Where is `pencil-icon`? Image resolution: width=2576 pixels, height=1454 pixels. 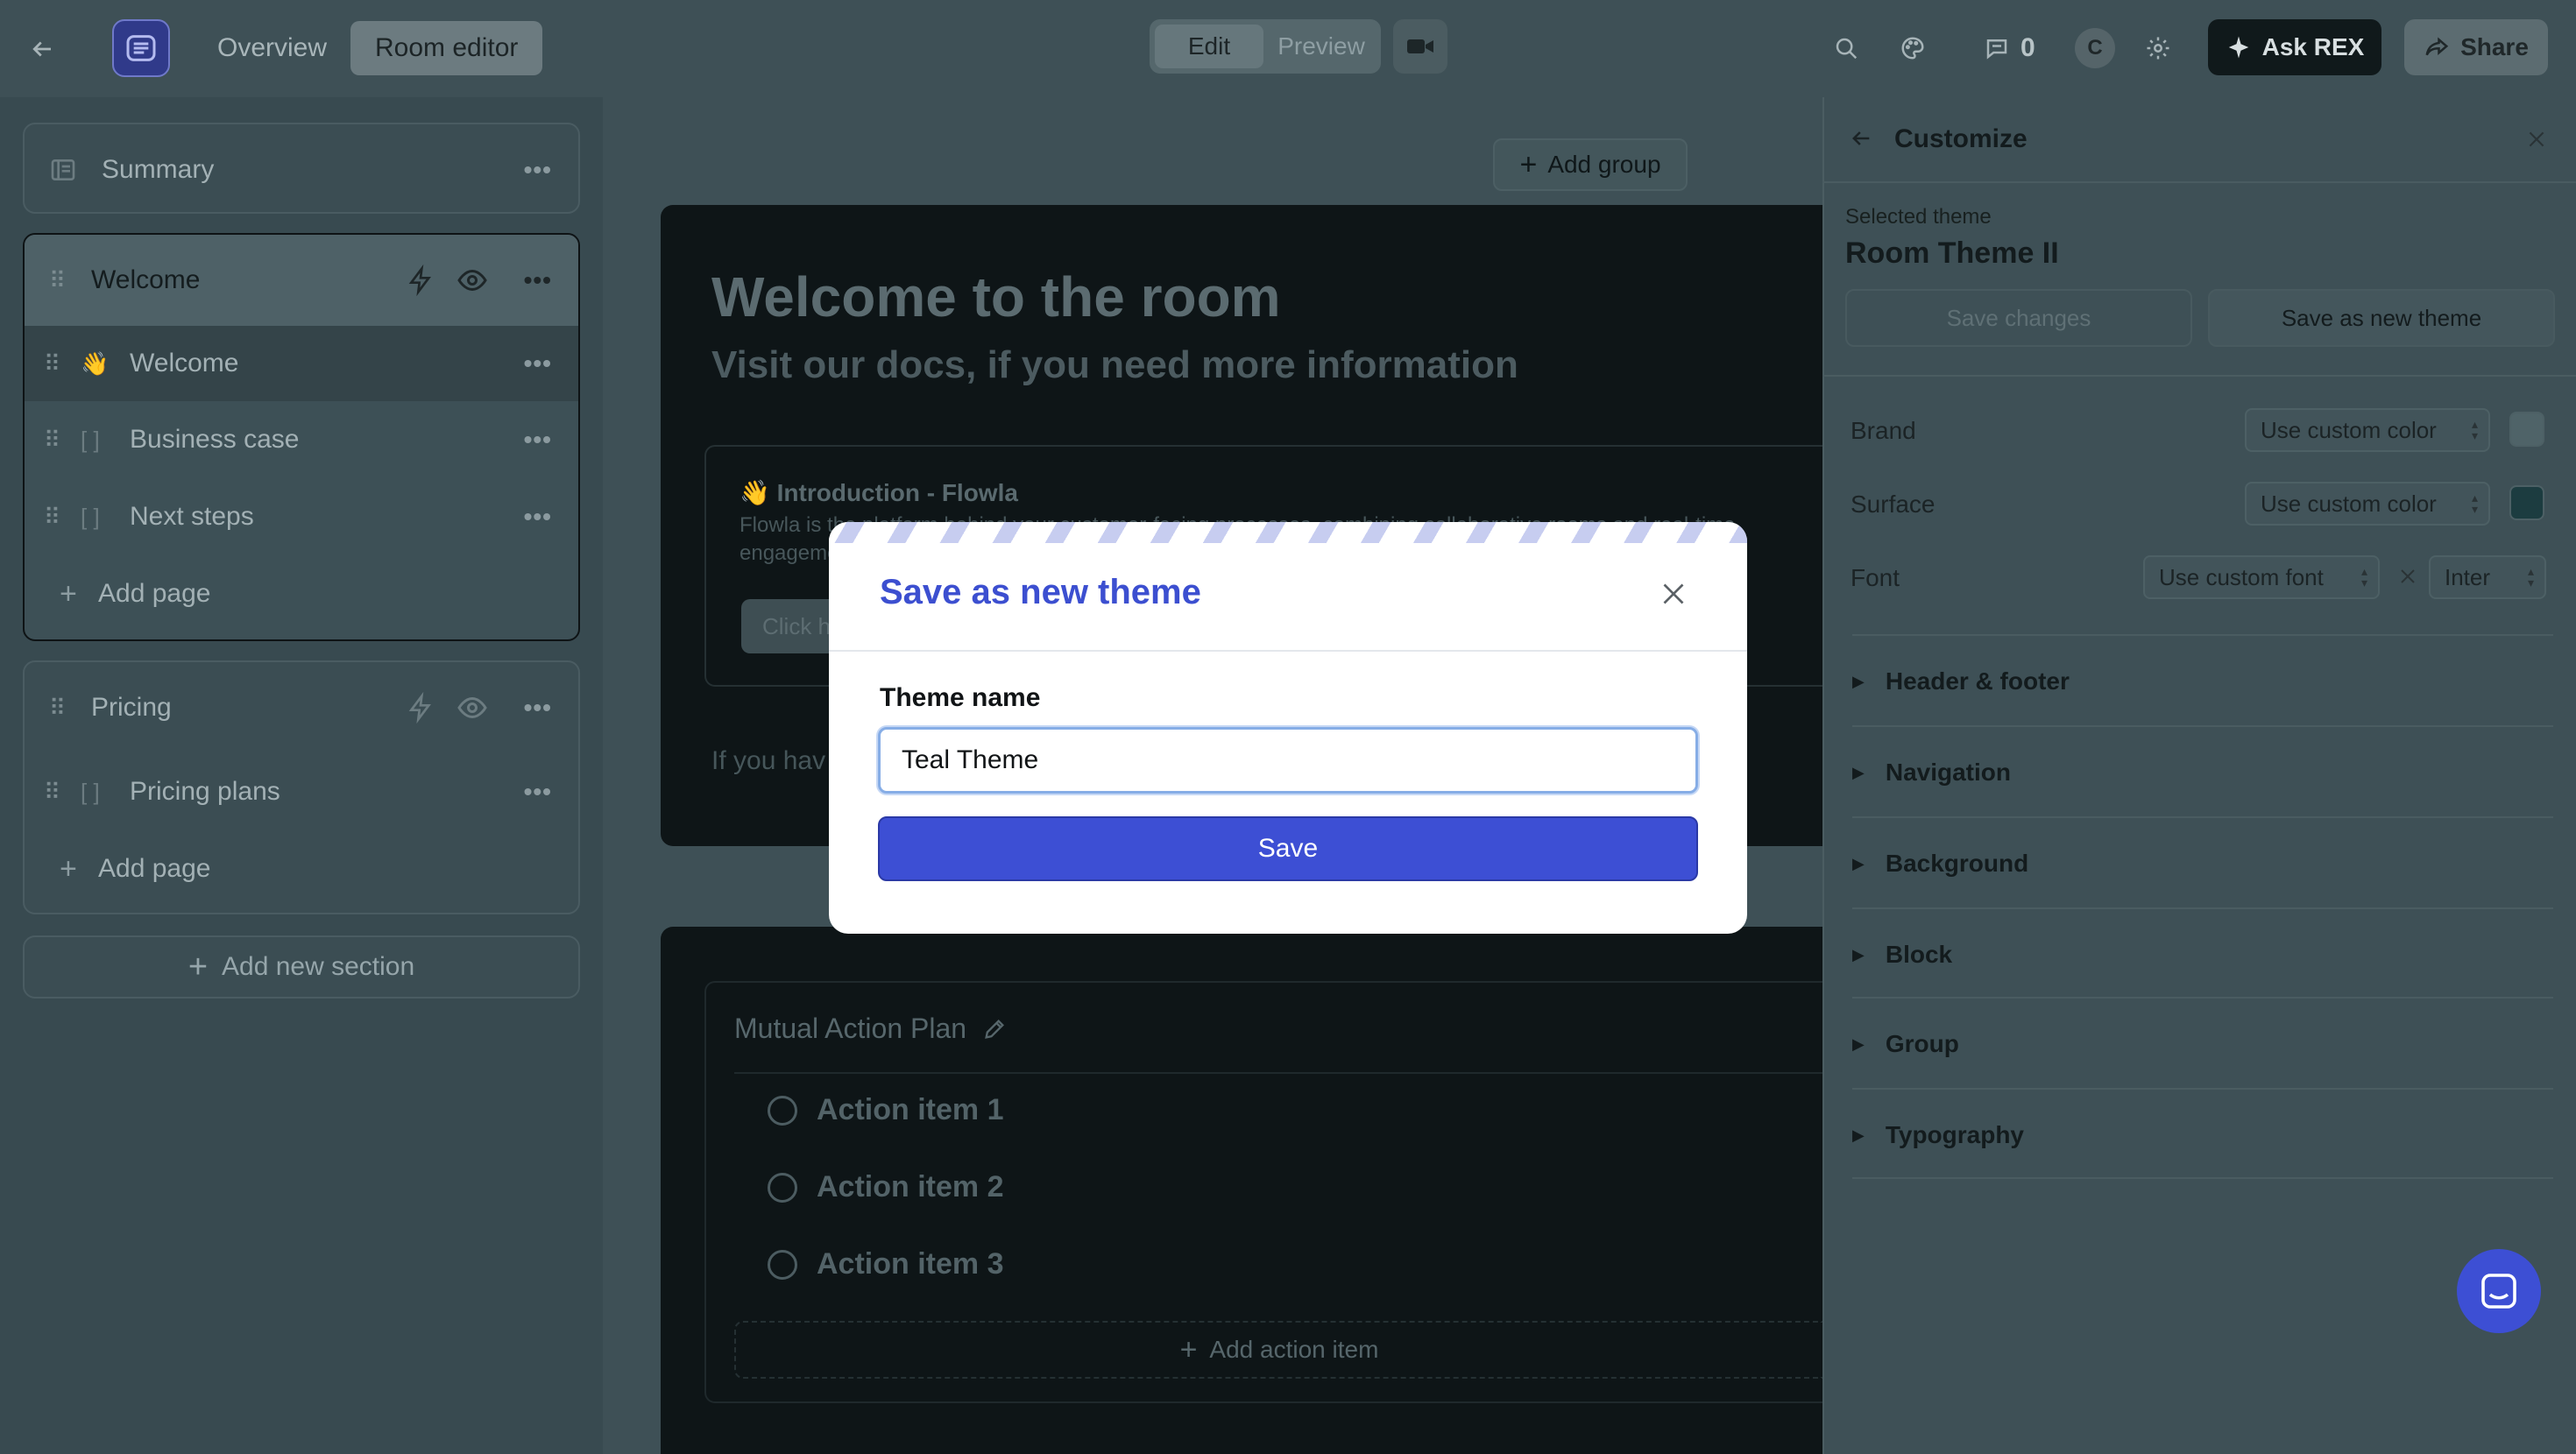
pencil-icon is located at coordinates (994, 1029).